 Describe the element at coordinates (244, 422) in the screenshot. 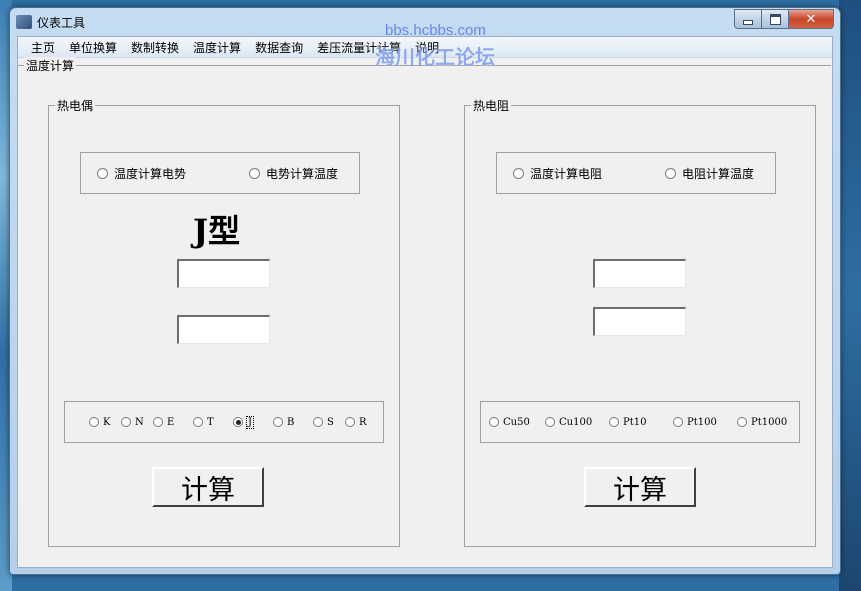

I see `radio-type-j: J` at that location.